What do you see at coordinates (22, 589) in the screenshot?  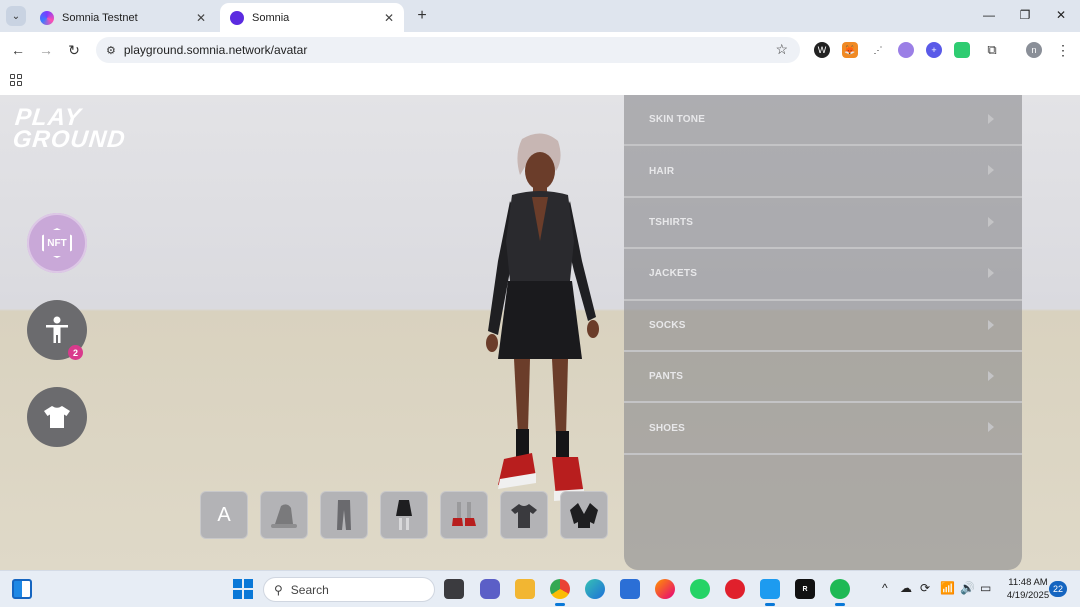 I see `widgets-icon` at bounding box center [22, 589].